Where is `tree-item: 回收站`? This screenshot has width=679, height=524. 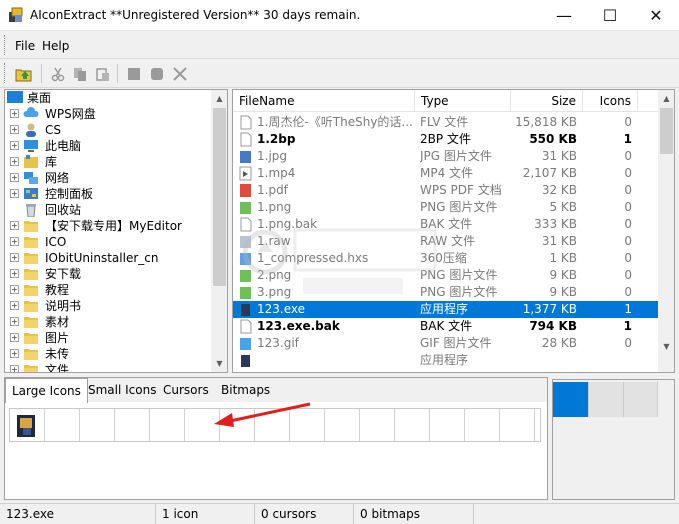
tree-item: 回收站 is located at coordinates (110, 210).